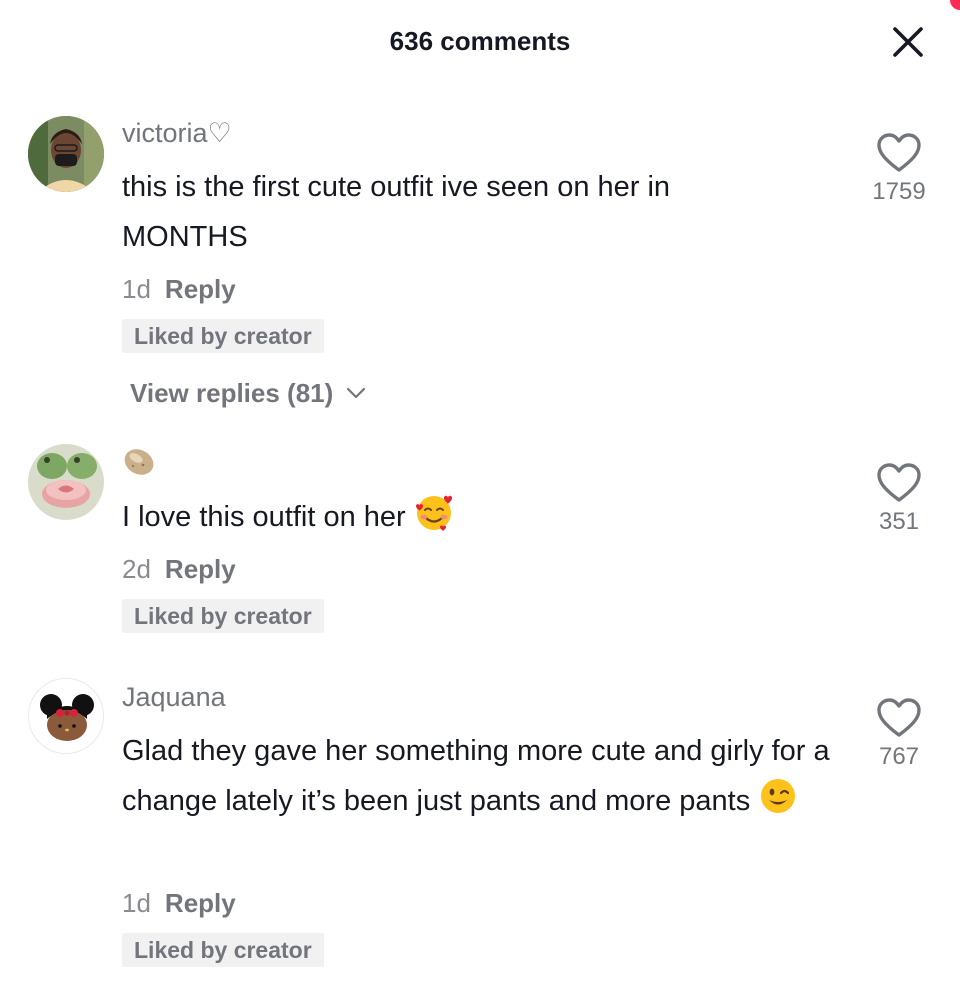 The height and width of the screenshot is (985, 960). I want to click on like-control: 351, so click(899, 499).